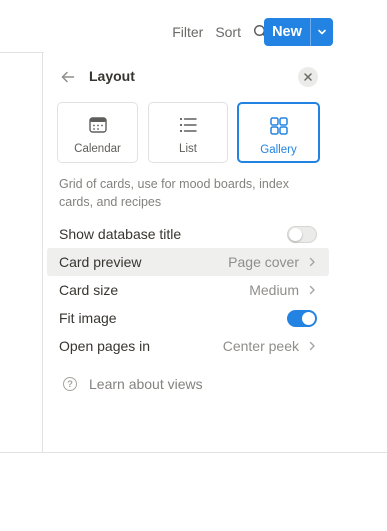  I want to click on row-label: Card preview, so click(100, 262).